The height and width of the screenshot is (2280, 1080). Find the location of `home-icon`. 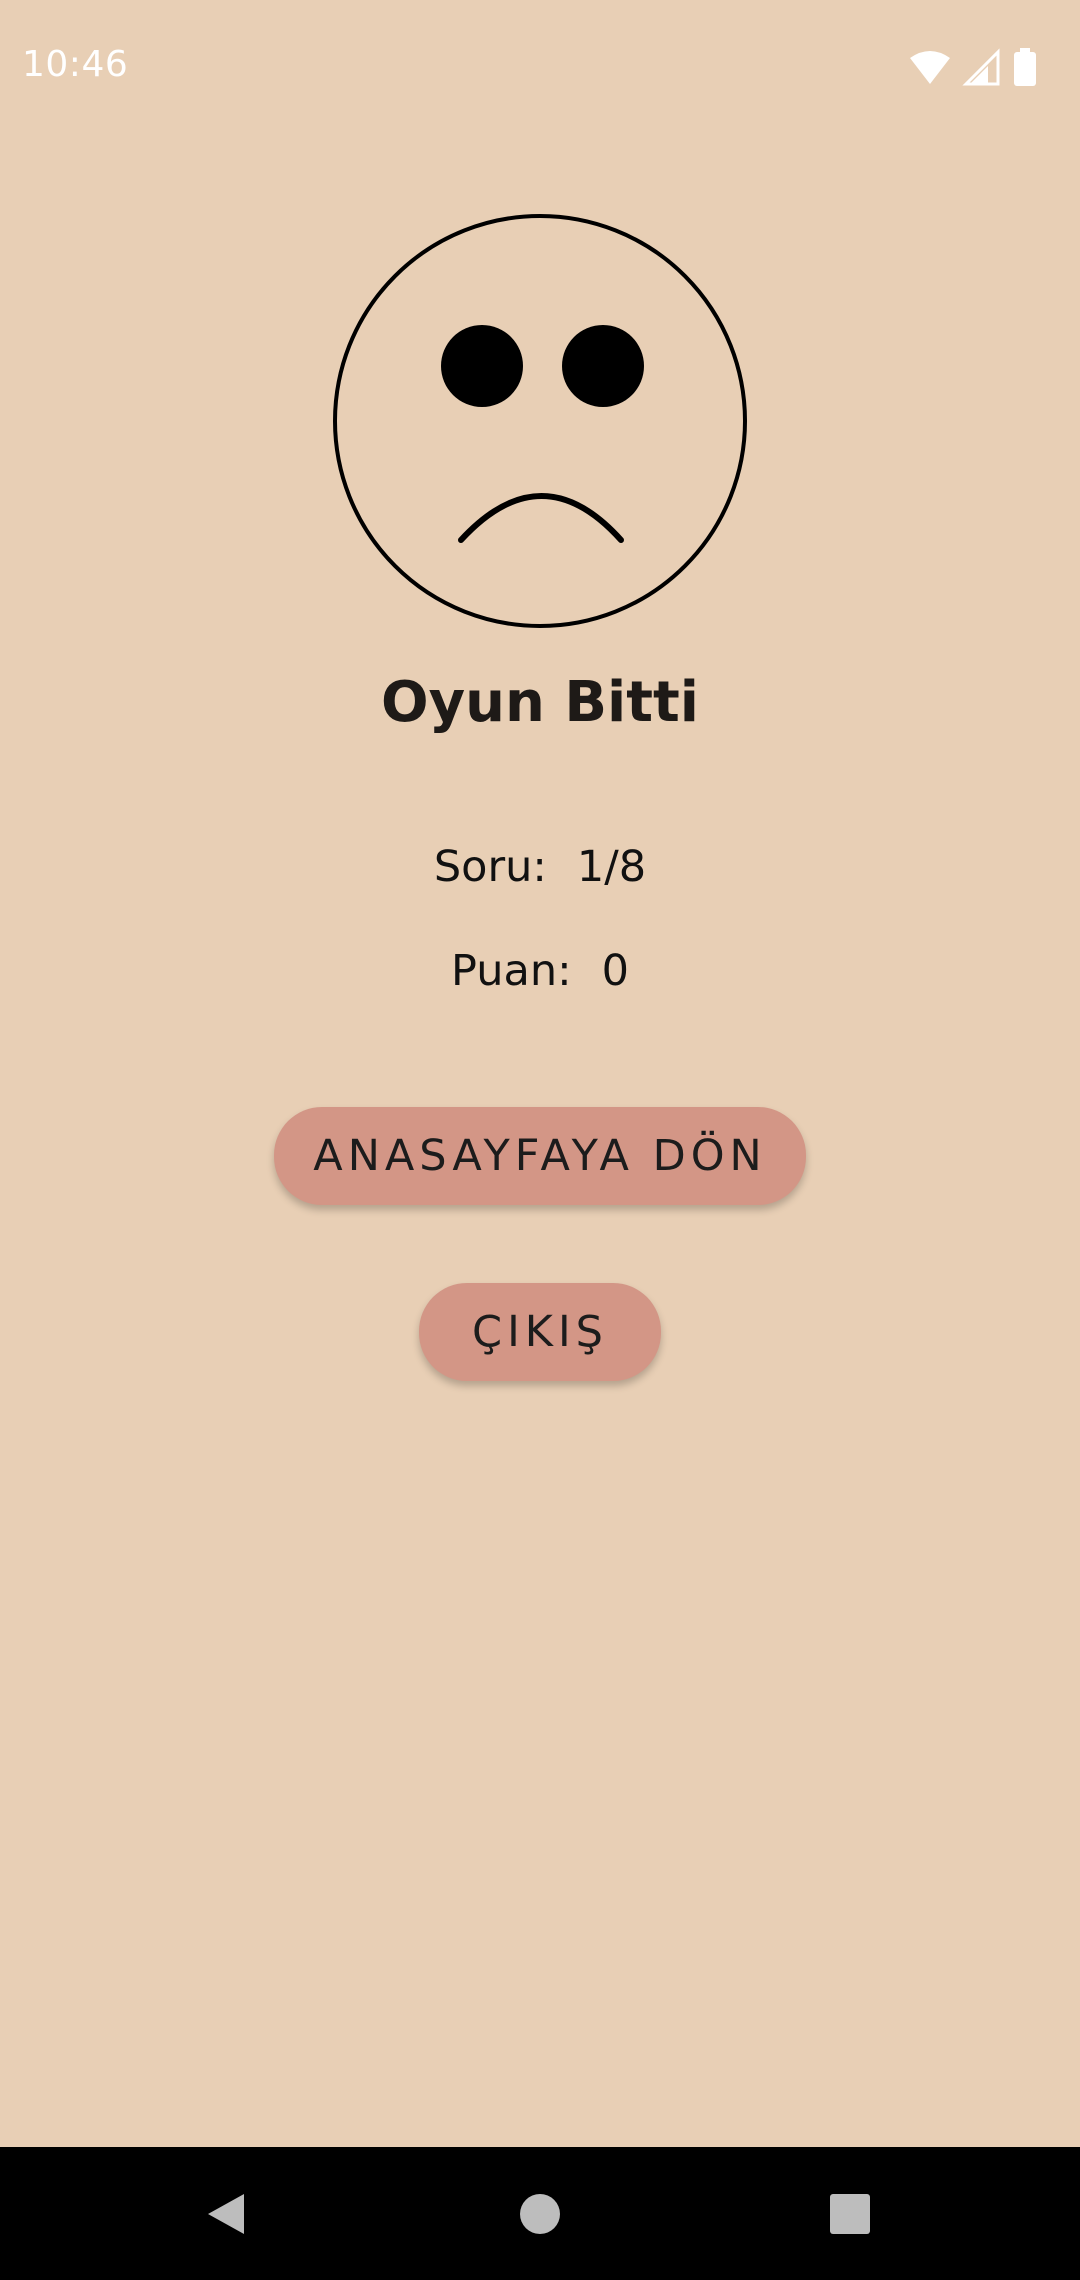

home-icon is located at coordinates (540, 2213).